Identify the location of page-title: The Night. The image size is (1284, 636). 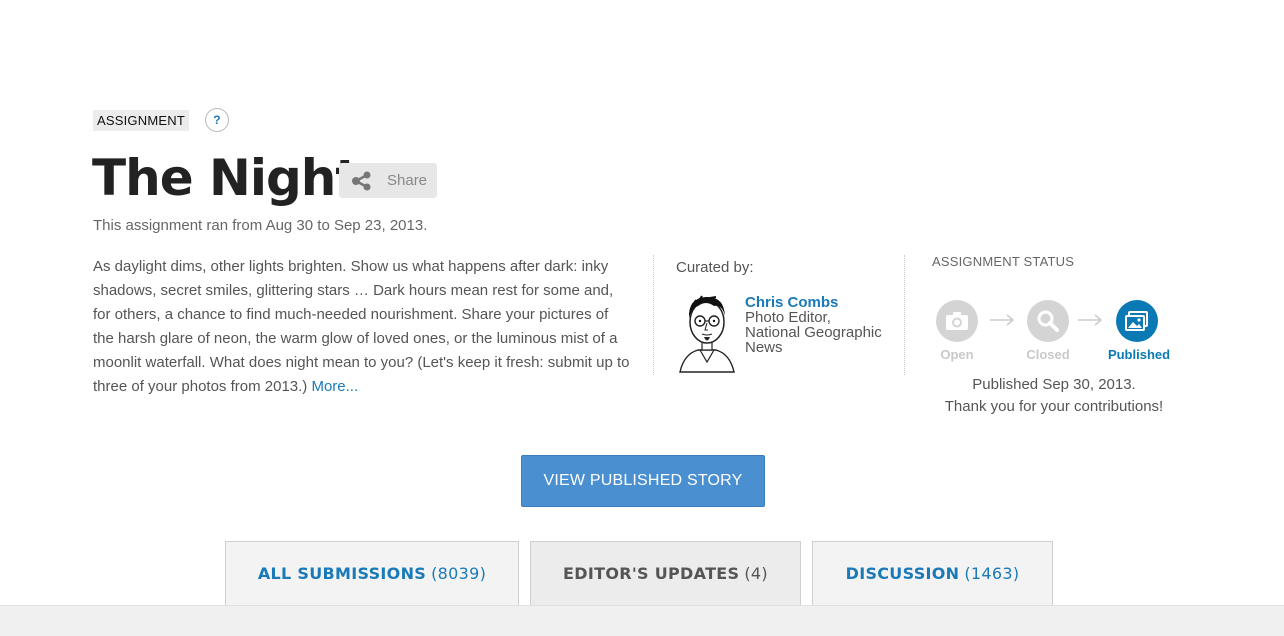
(225, 178).